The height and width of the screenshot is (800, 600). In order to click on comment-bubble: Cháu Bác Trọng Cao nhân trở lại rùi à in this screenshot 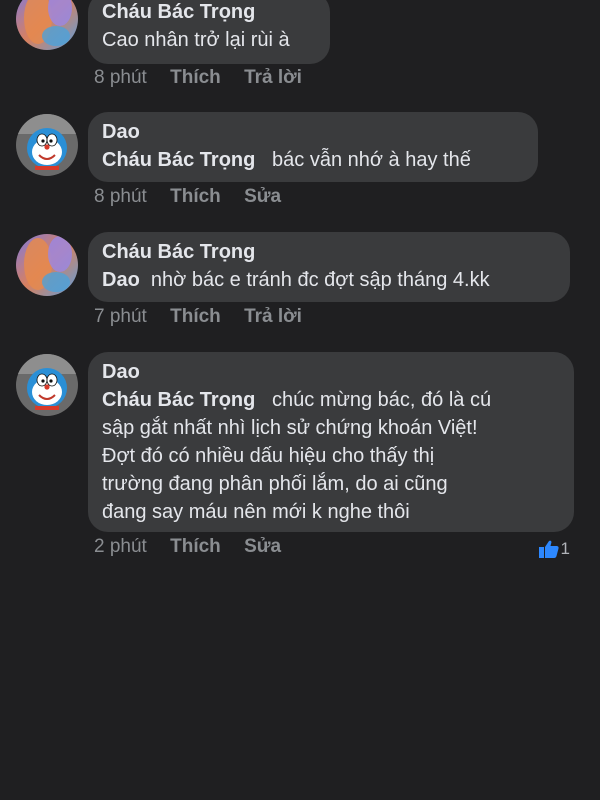, I will do `click(209, 32)`.